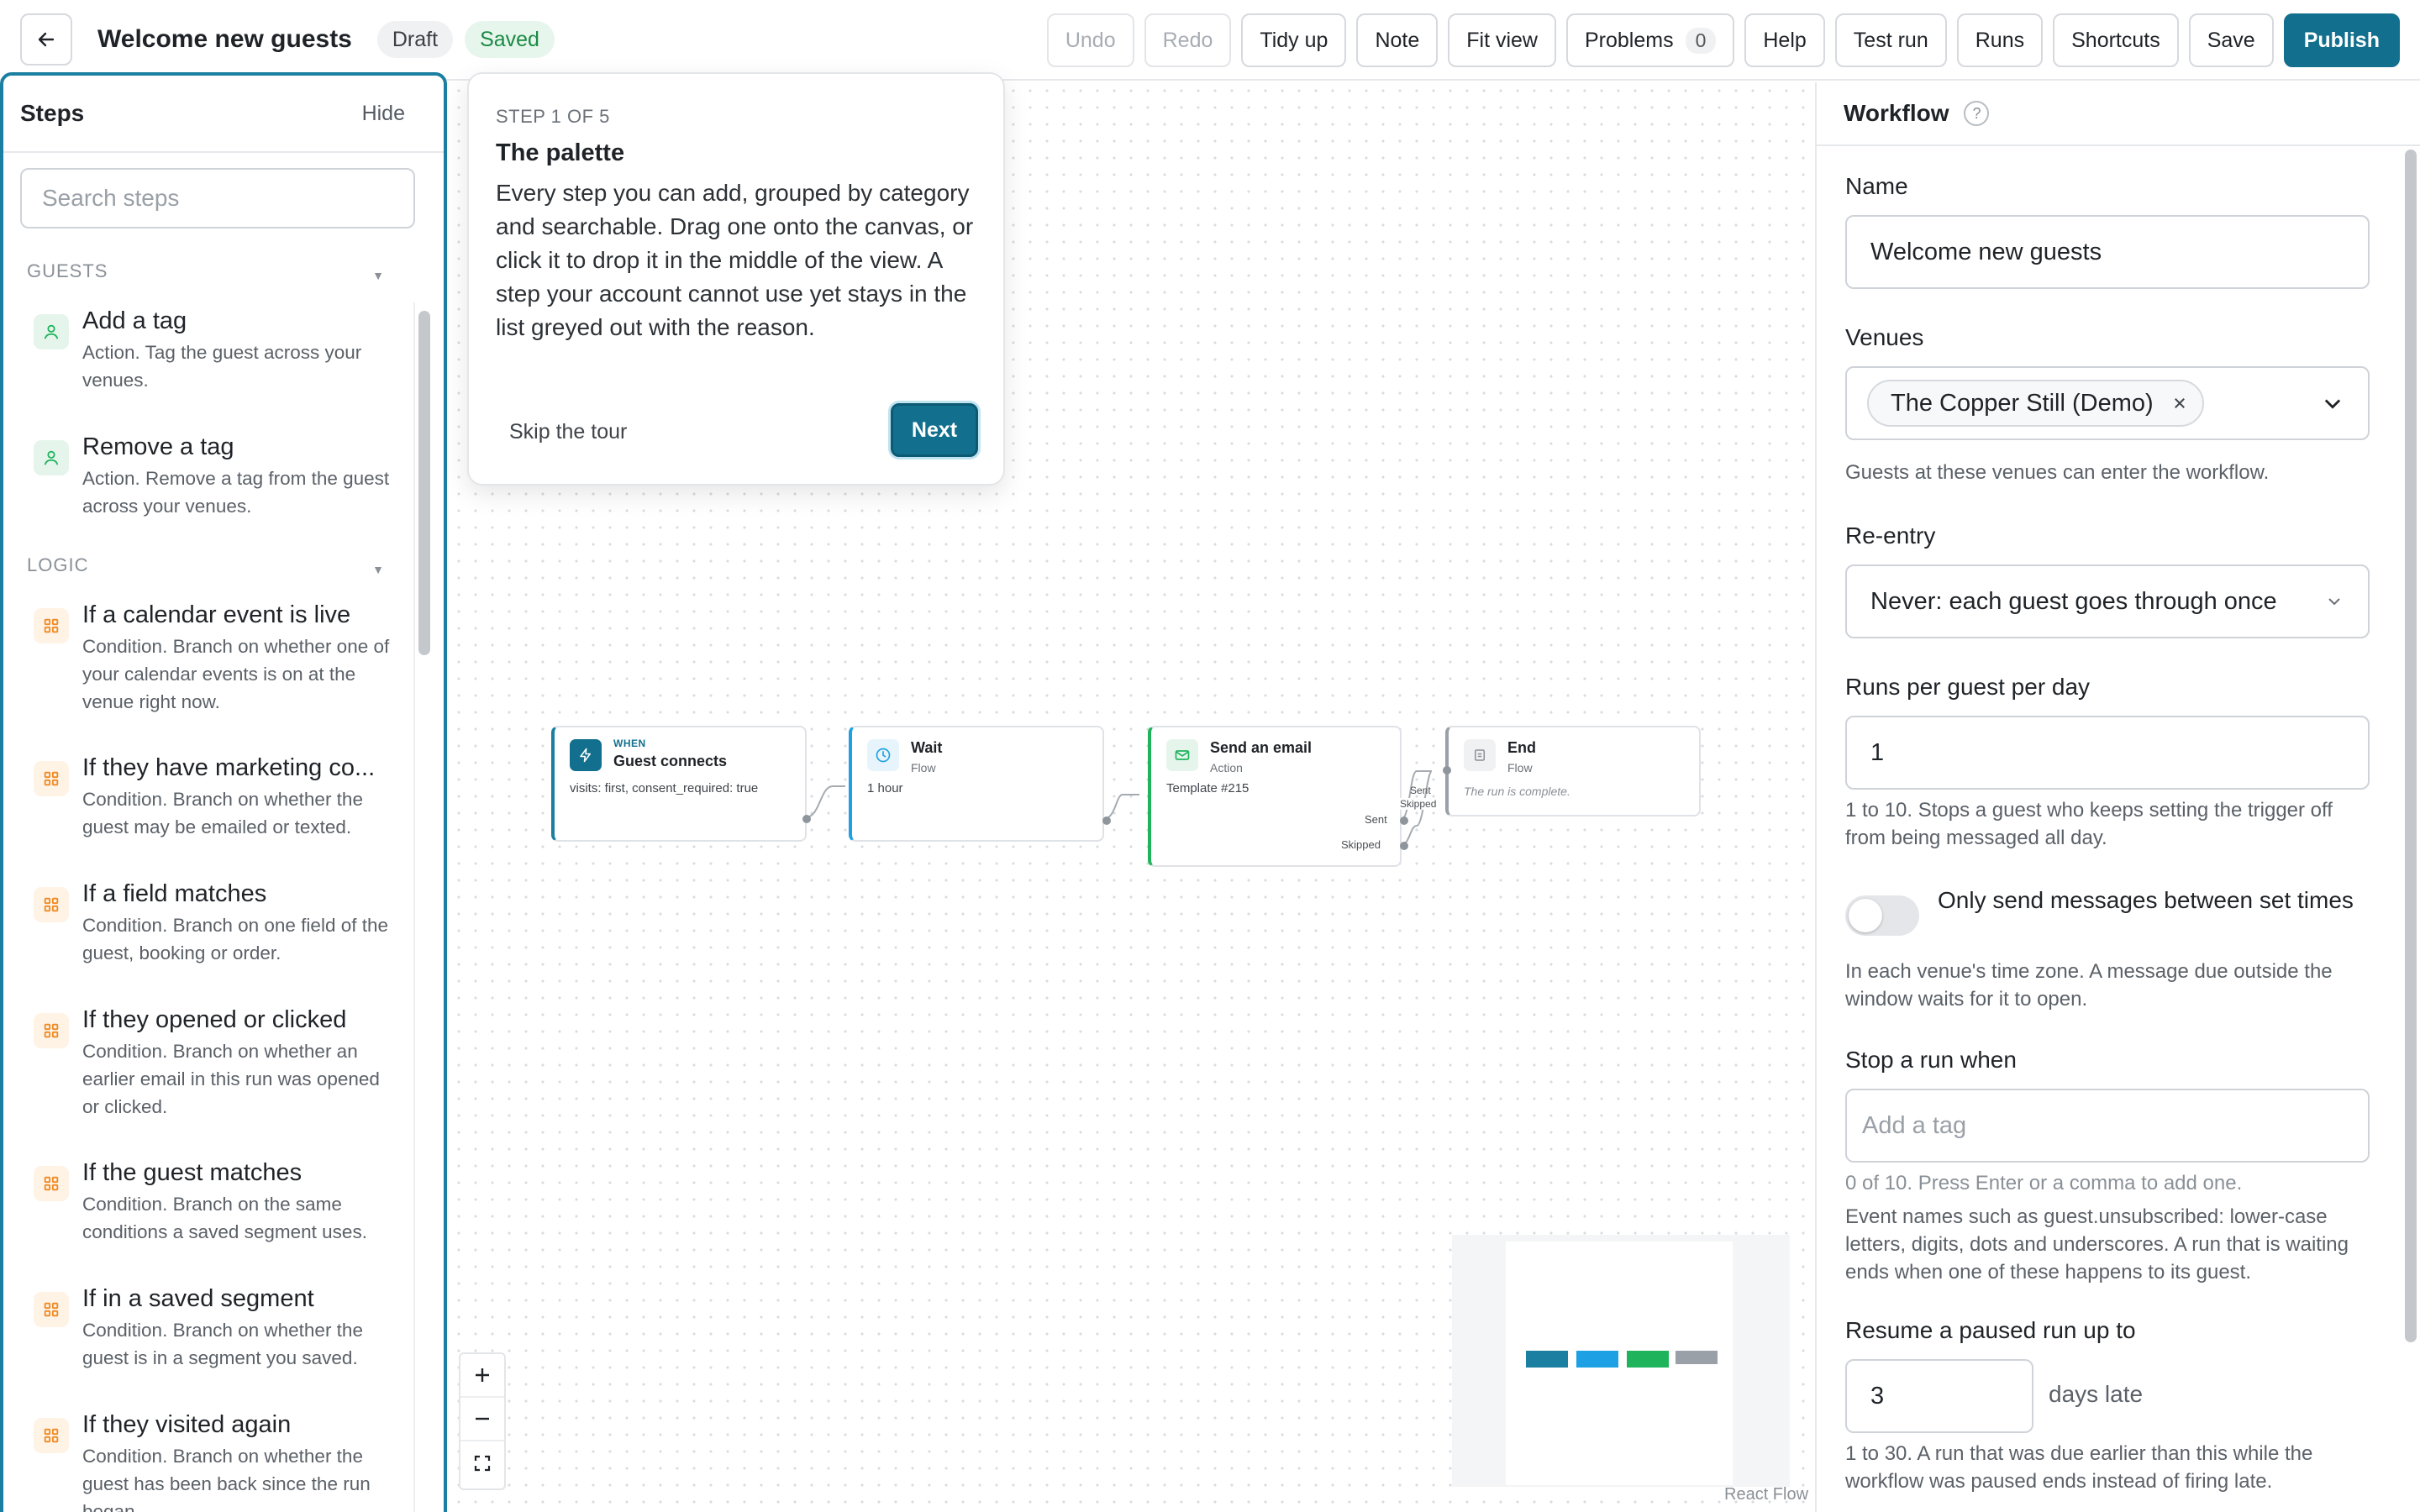 Image resolution: width=2420 pixels, height=1512 pixels. I want to click on email-sent-port, so click(1404, 820).